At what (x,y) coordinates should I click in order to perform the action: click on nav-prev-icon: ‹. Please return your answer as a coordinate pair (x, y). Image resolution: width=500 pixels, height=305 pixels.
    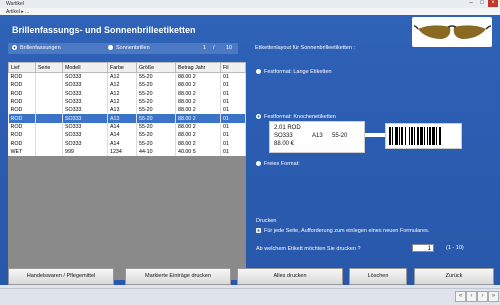
    Looking at the image, I should click on (471, 296).